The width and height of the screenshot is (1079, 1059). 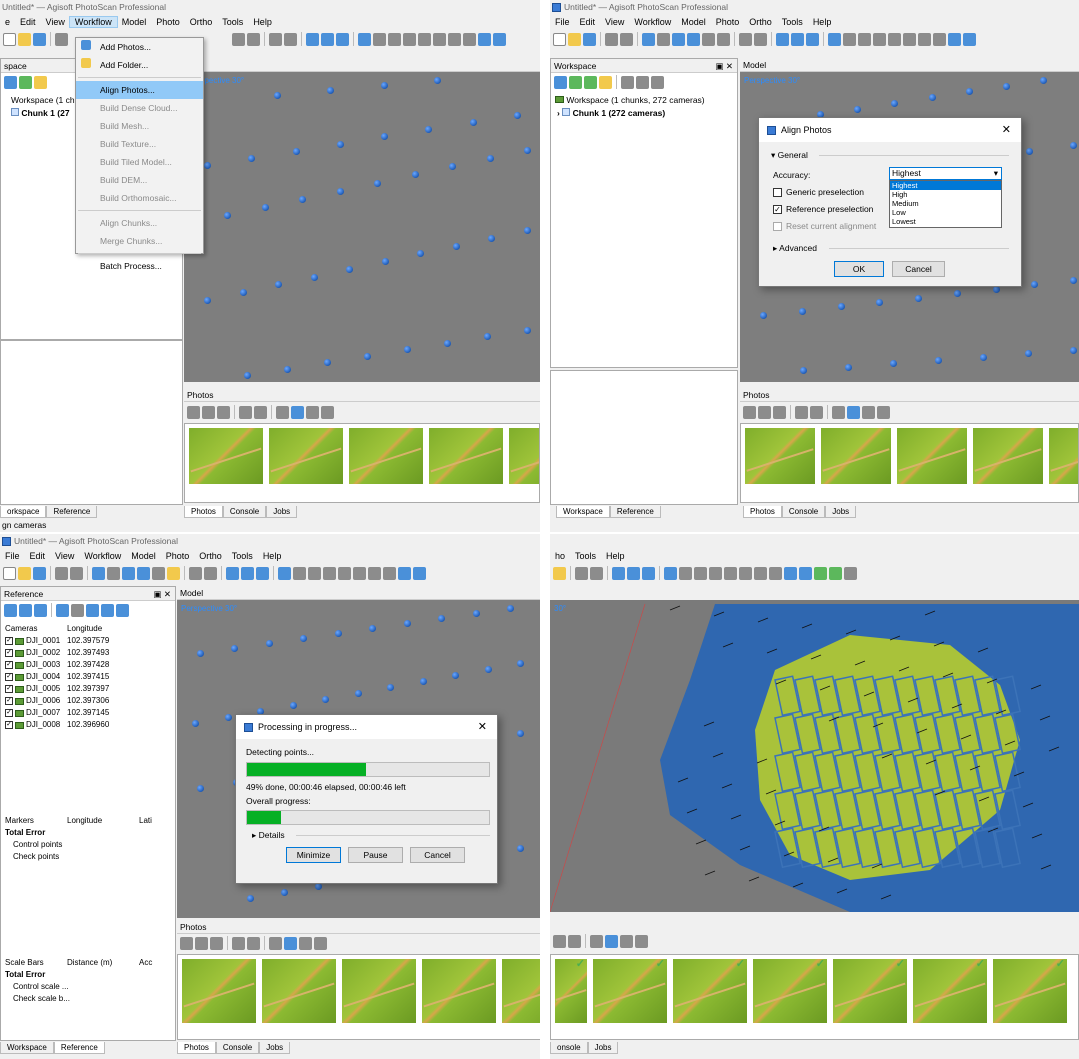 What do you see at coordinates (652, 22) in the screenshot?
I see `menu-workflow: Workflow` at bounding box center [652, 22].